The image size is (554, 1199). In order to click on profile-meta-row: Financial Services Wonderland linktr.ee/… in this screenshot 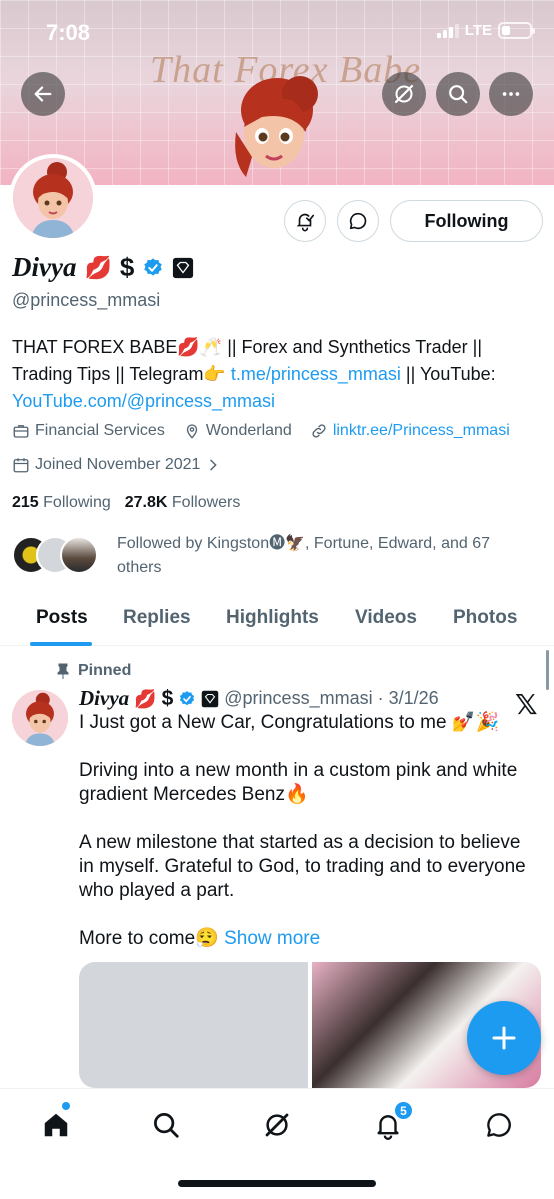, I will do `click(270, 431)`.